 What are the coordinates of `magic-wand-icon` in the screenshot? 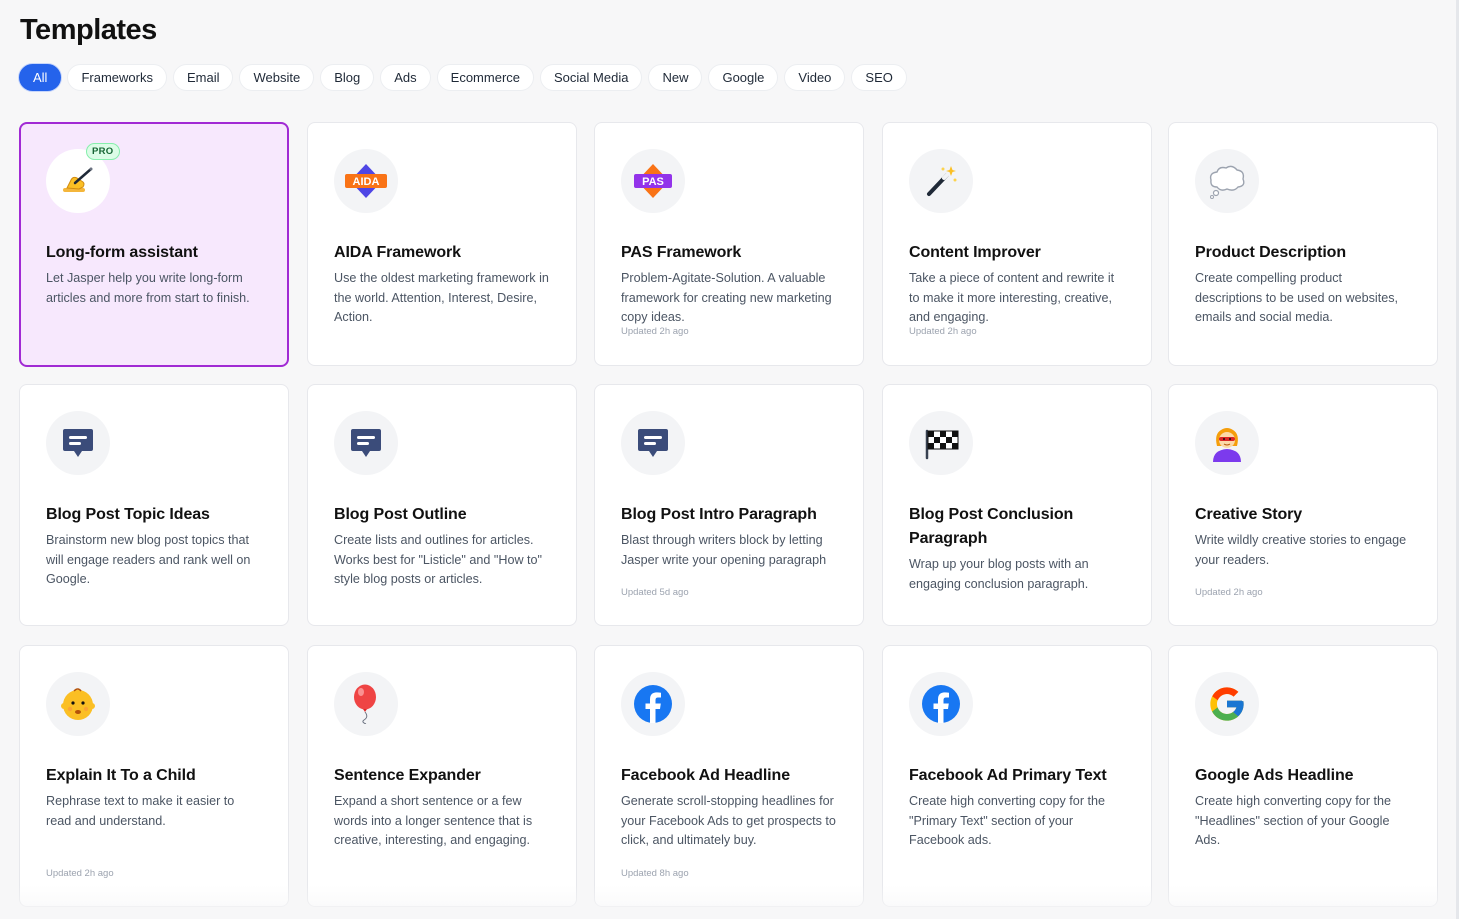 It's located at (941, 181).